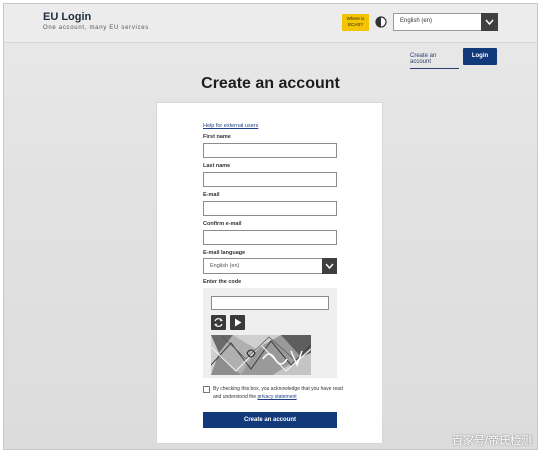  I want to click on site-title: EU Login, so click(67, 17).